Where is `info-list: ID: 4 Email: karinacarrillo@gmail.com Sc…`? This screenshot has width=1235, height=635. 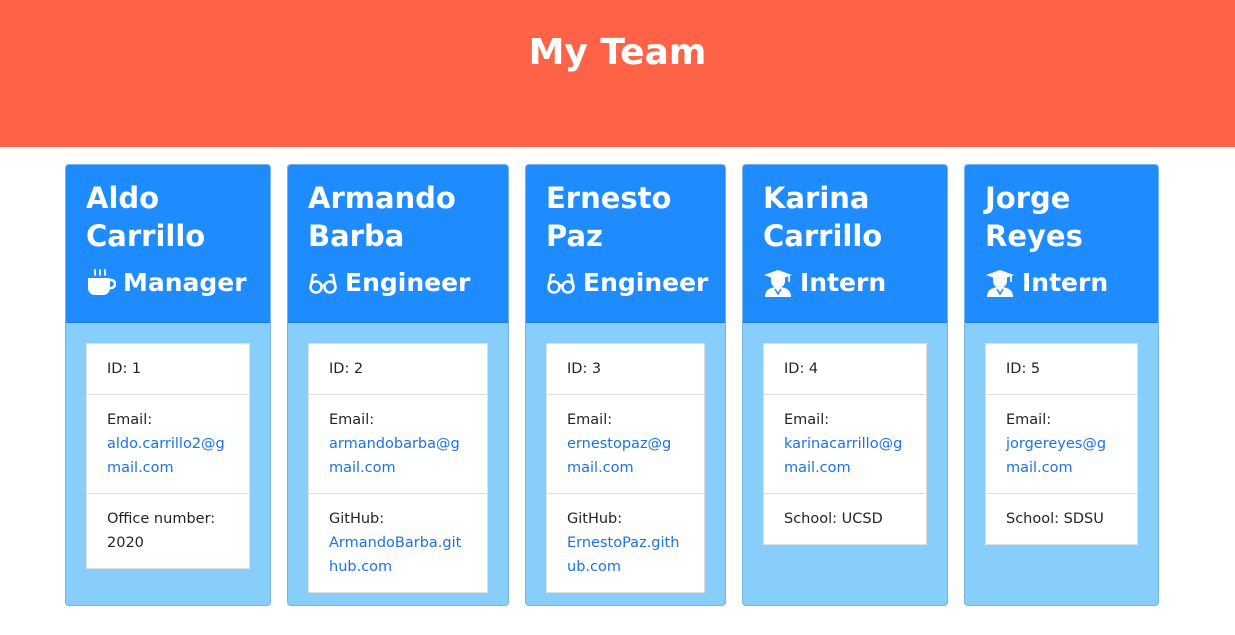 info-list: ID: 4 Email: karinacarrillo@gmail.com Sc… is located at coordinates (845, 444).